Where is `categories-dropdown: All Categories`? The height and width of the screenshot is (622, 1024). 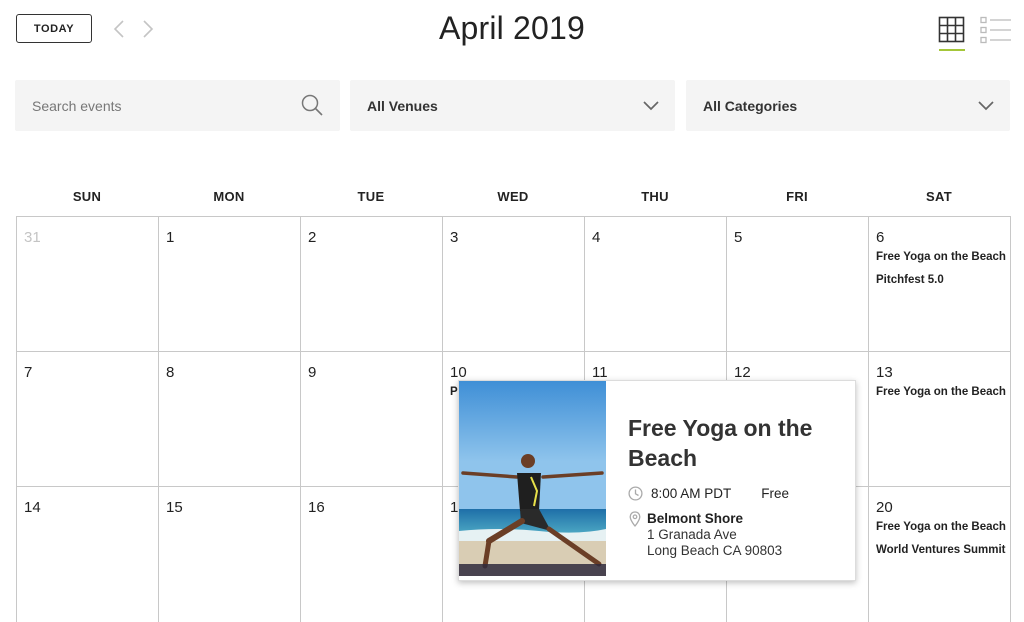 categories-dropdown: All Categories is located at coordinates (848, 105).